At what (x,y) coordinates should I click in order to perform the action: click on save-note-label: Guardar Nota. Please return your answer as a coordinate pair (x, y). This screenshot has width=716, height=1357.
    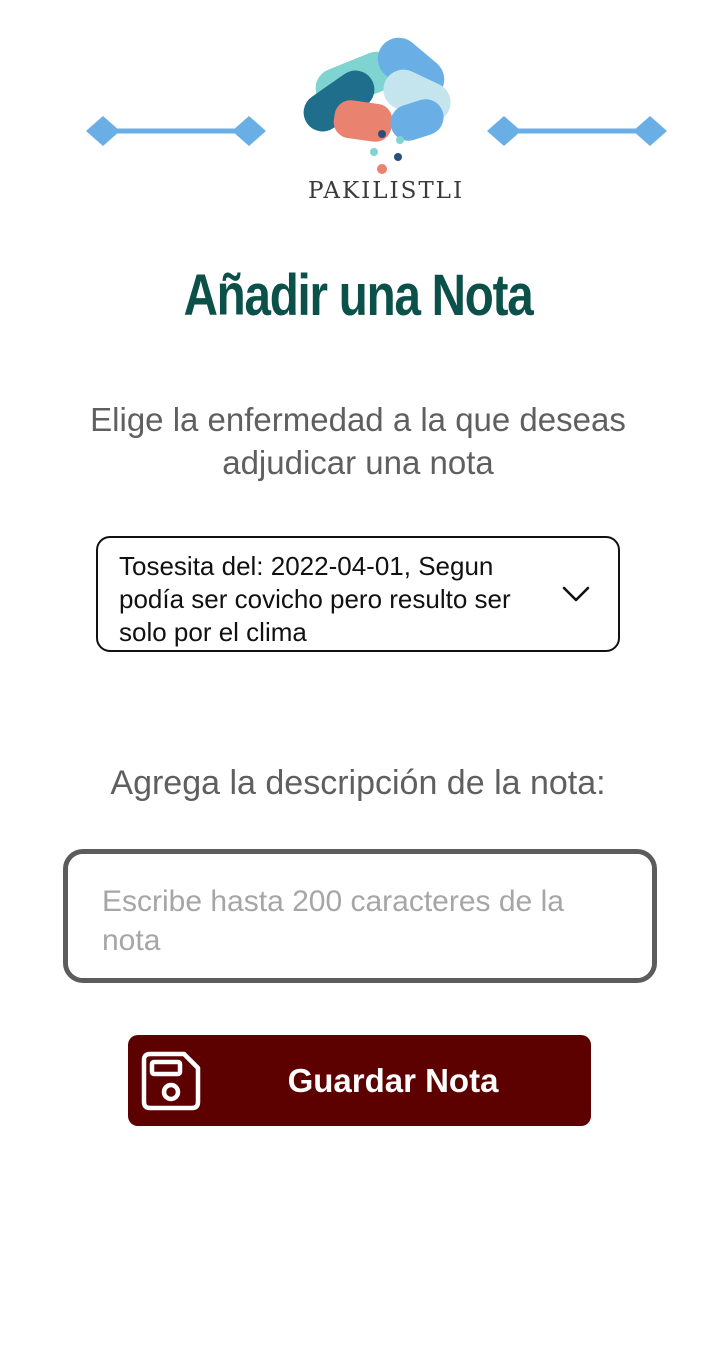
    Looking at the image, I should click on (393, 1080).